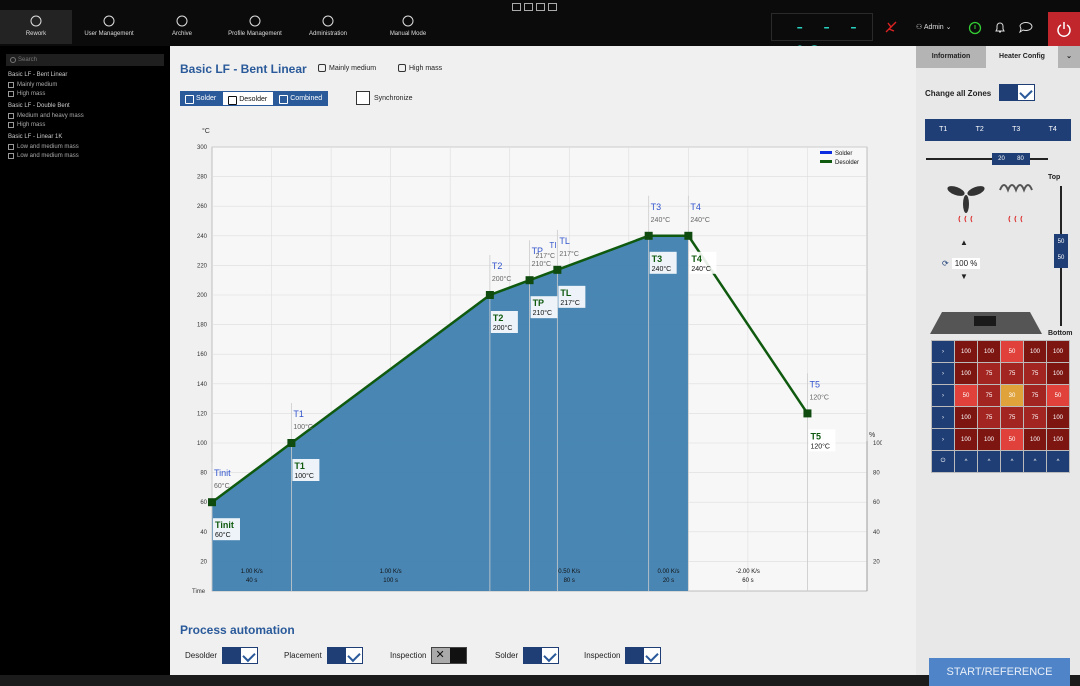 The width and height of the screenshot is (1080, 686). I want to click on mode-solder: Solder, so click(201, 98).